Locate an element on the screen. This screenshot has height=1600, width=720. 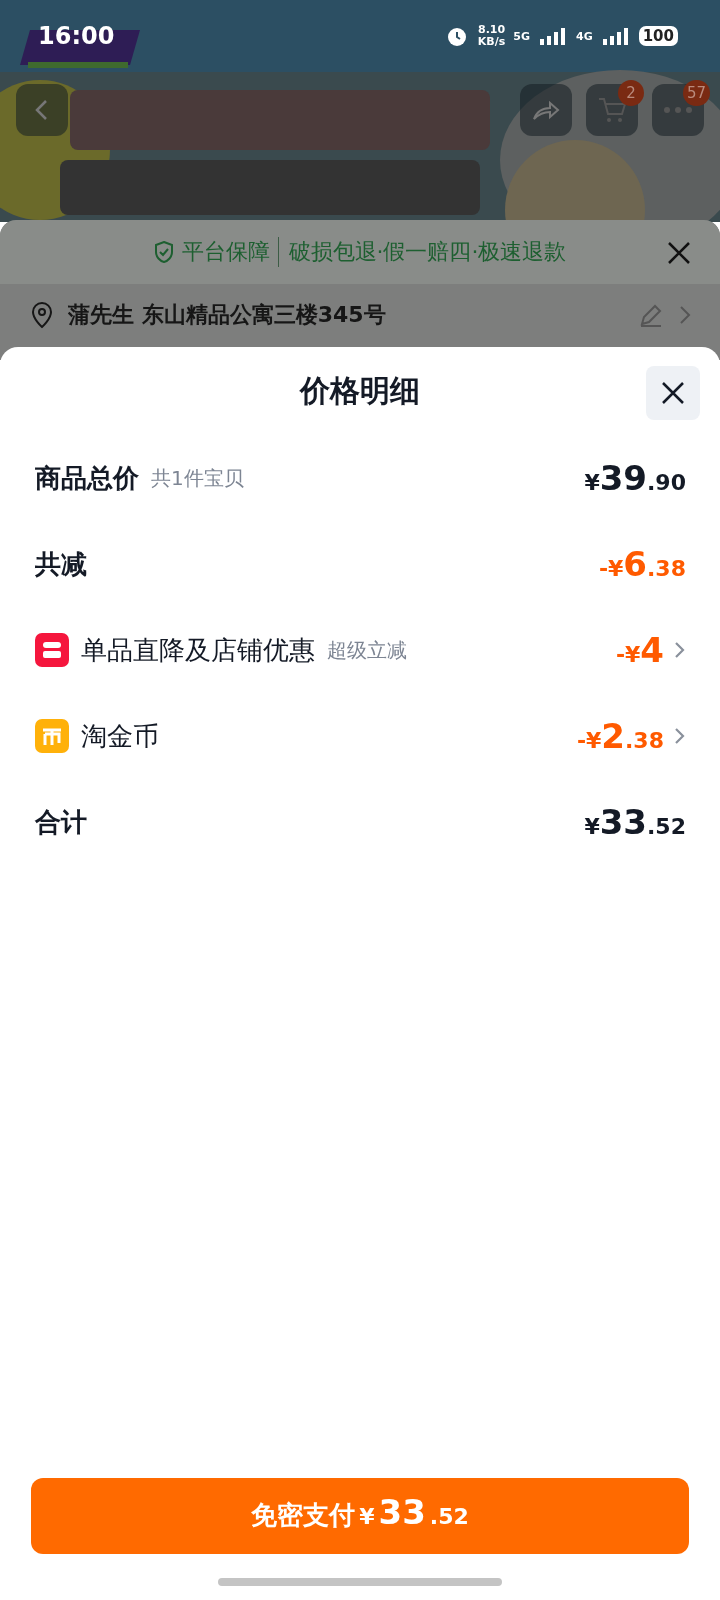
share-button is located at coordinates (546, 110).